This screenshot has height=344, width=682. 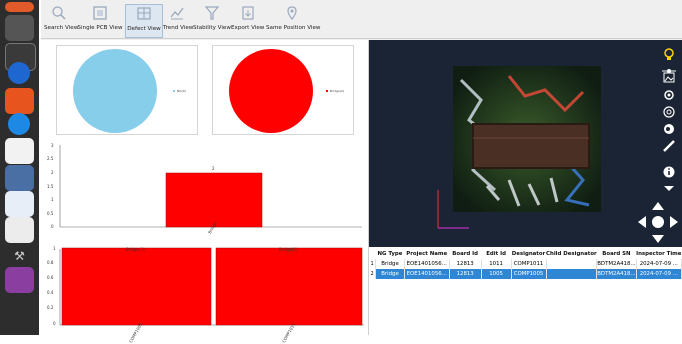 What do you see at coordinates (292, 13) in the screenshot?
I see `position-icon` at bounding box center [292, 13].